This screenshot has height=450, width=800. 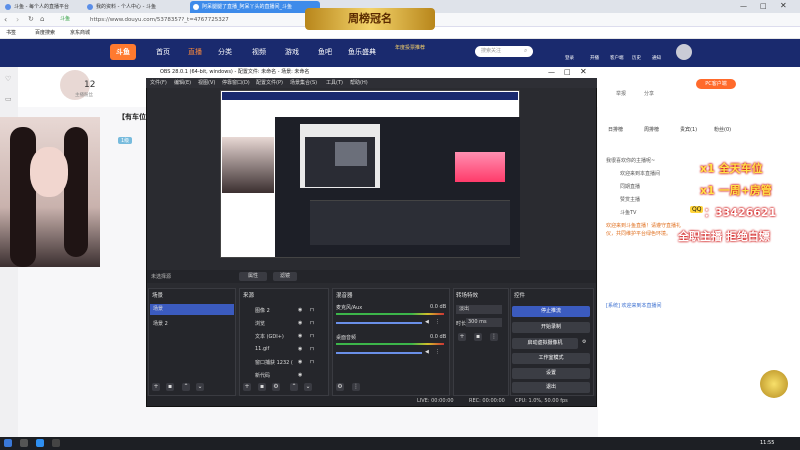 I want to click on avatar, so click(x=684, y=52).